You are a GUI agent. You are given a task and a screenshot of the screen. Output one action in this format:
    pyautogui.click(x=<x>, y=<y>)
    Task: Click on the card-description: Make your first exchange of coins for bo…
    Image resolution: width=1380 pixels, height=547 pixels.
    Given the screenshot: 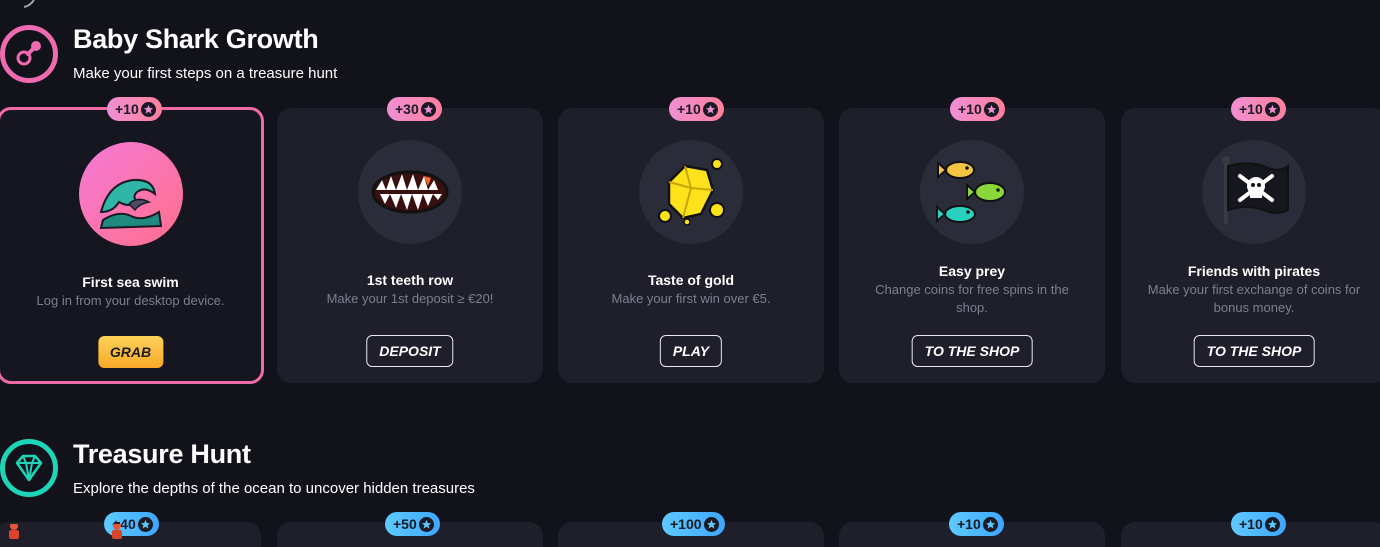 What is the action you would take?
    pyautogui.click(x=1254, y=298)
    